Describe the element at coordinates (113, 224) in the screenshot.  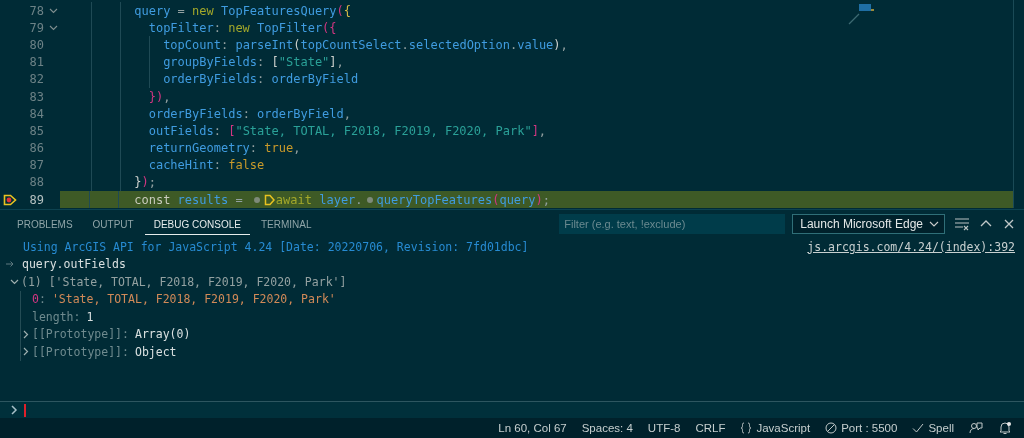
I see `panel-tab: OUTPUT` at that location.